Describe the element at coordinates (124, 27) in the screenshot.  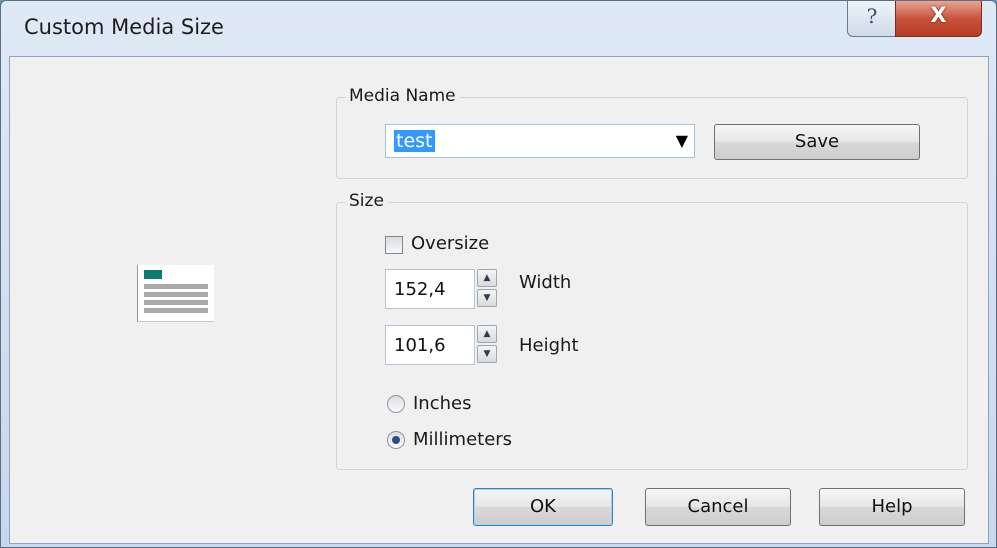
I see `window-title: Custom Media Size` at that location.